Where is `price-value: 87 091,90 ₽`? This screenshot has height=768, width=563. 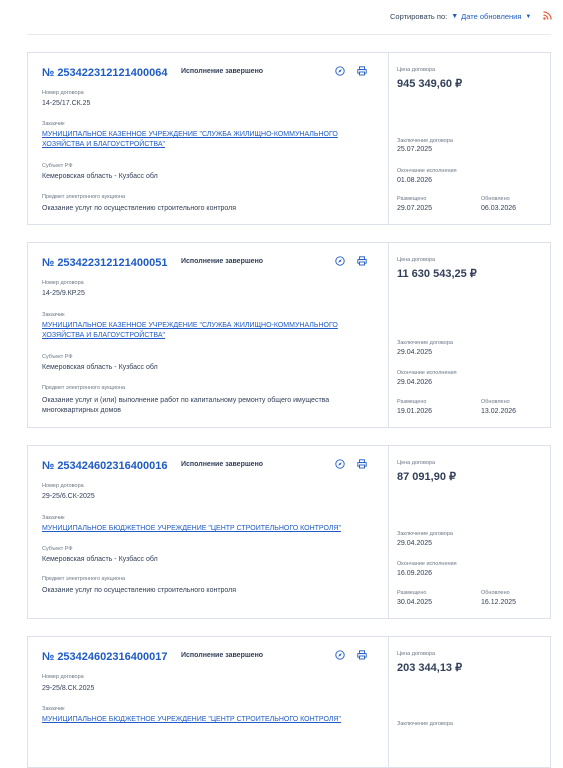
price-value: 87 091,90 ₽ is located at coordinates (426, 477).